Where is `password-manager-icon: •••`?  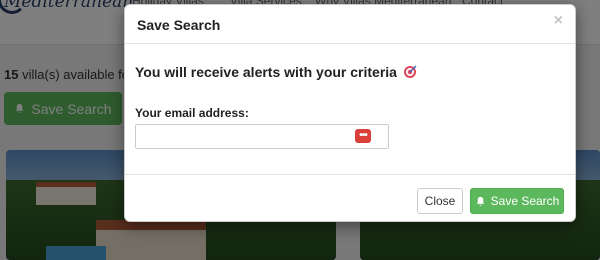 password-manager-icon: ••• is located at coordinates (363, 136).